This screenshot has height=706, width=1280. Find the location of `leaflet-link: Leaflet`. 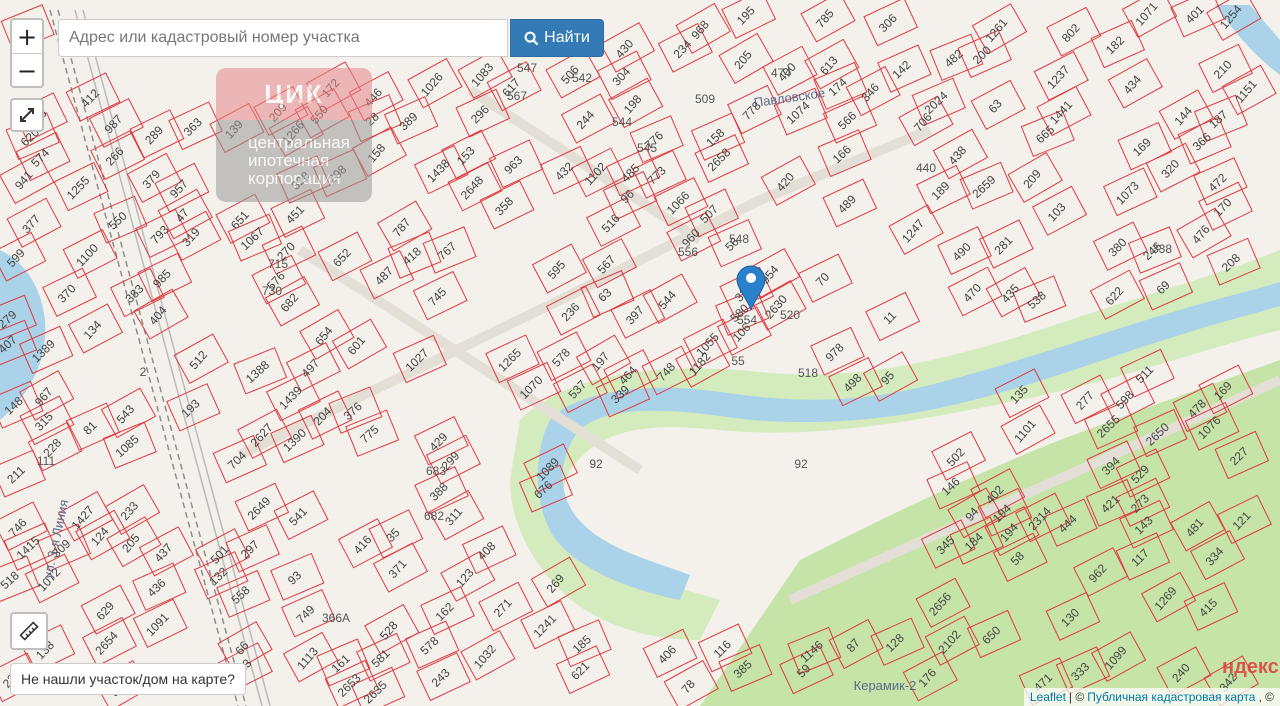

leaflet-link: Leaflet is located at coordinates (1048, 697).